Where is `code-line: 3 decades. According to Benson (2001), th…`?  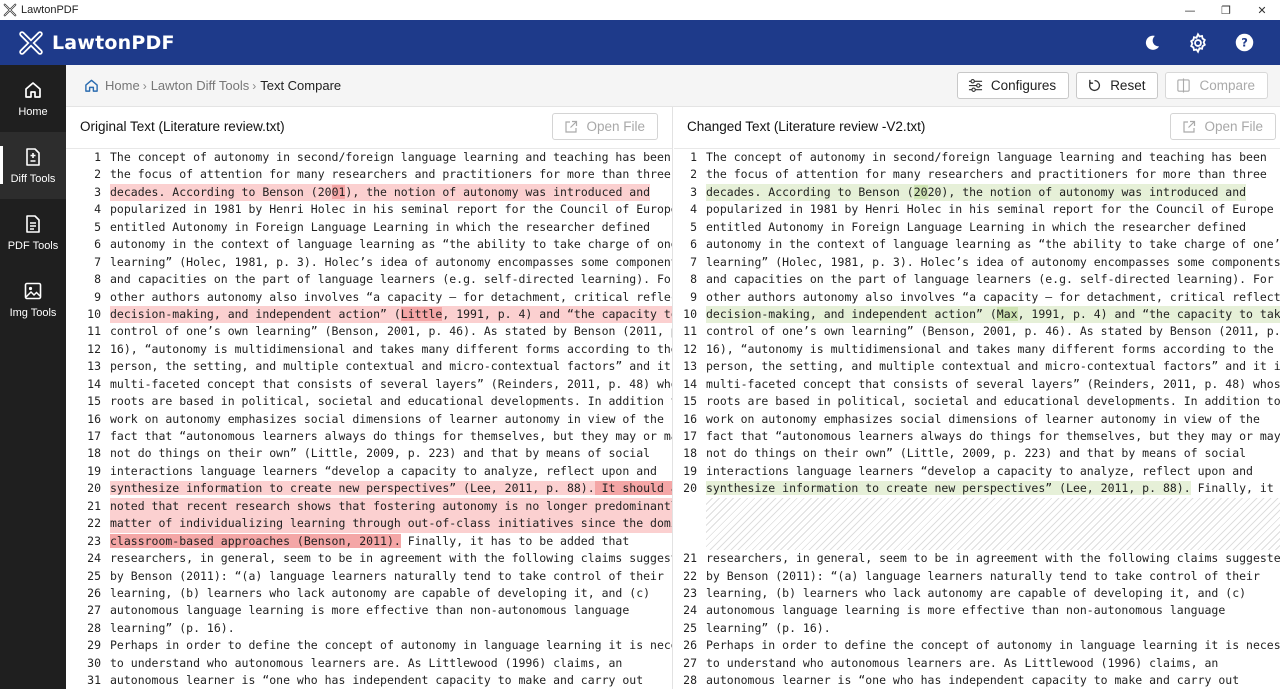 code-line: 3 decades. According to Benson (2001), th… is located at coordinates (369, 192).